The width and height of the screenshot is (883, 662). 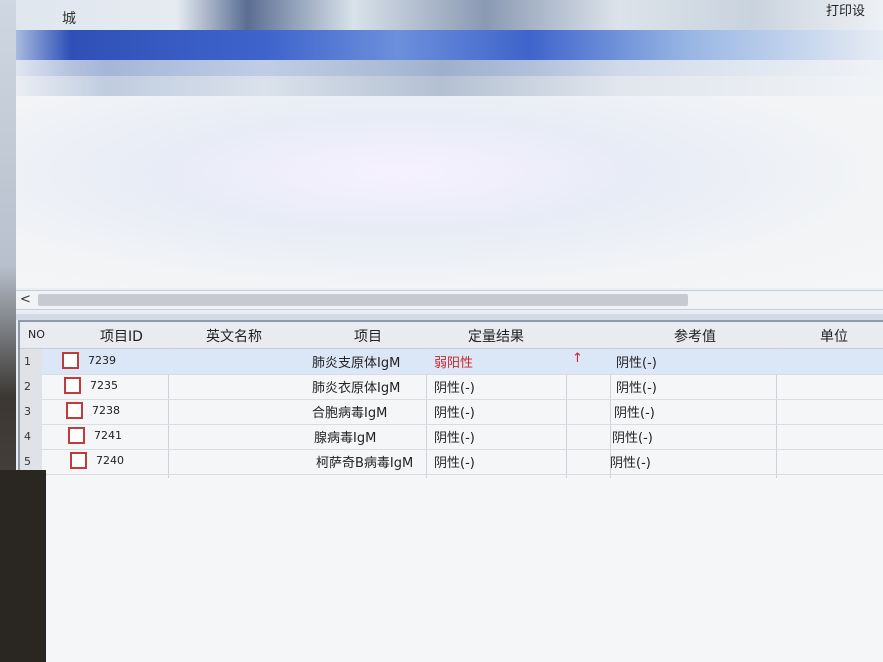 I want to click on table-row: 4 7241 腺病毒IgM 阴性(-) 阴性(-), so click(x=451, y=437).